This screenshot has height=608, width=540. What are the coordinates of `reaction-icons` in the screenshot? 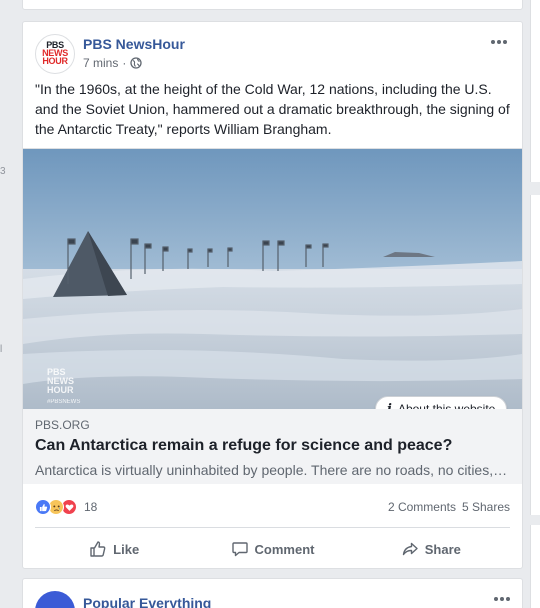 It's located at (56, 507).